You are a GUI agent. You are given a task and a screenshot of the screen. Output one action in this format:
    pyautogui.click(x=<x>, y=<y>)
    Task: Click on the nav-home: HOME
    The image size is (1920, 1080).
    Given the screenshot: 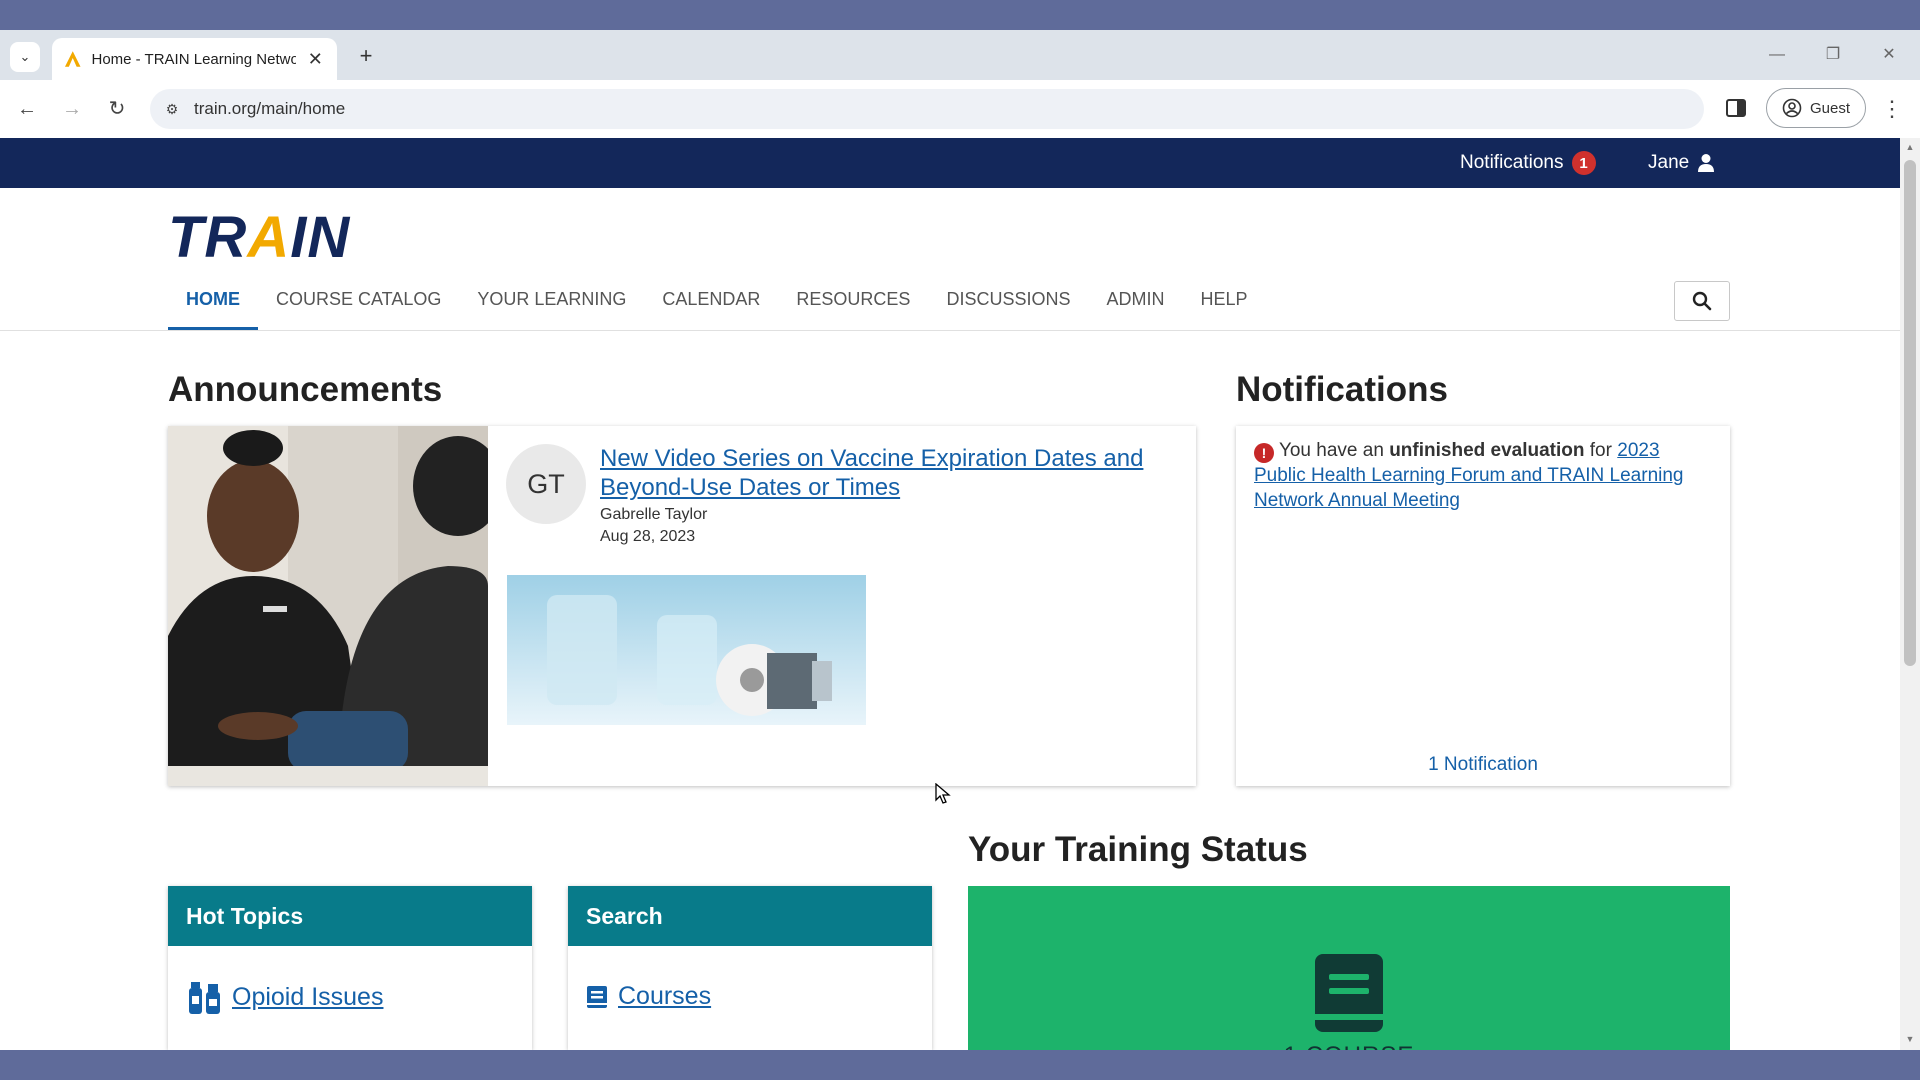 What is the action you would take?
    pyautogui.click(x=213, y=306)
    